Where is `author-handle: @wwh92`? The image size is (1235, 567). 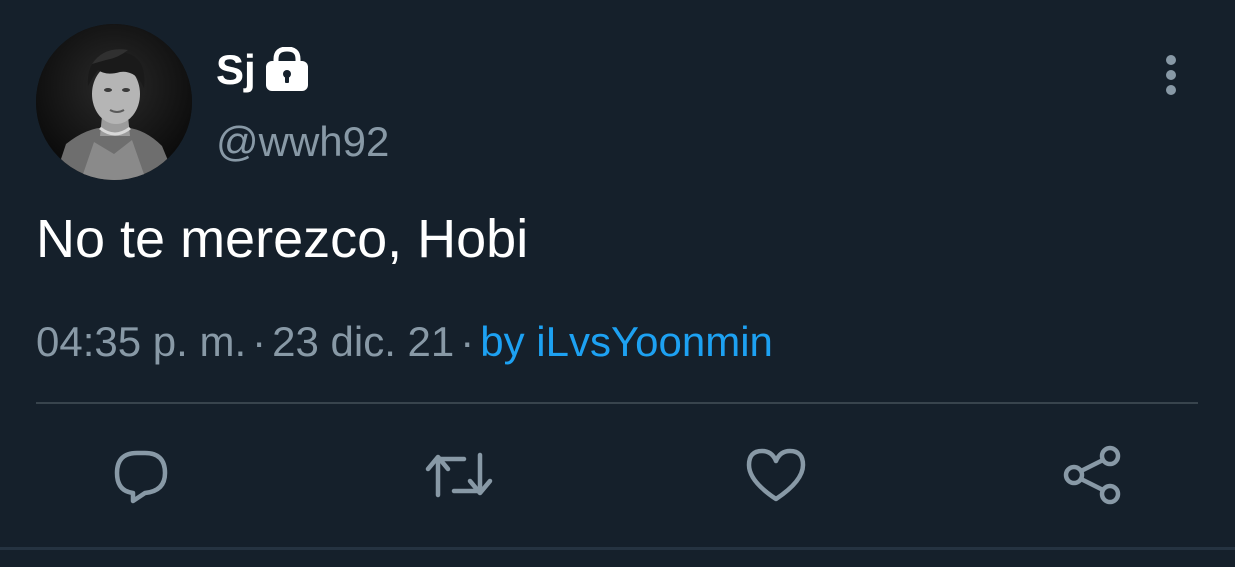
author-handle: @wwh92 is located at coordinates (302, 142).